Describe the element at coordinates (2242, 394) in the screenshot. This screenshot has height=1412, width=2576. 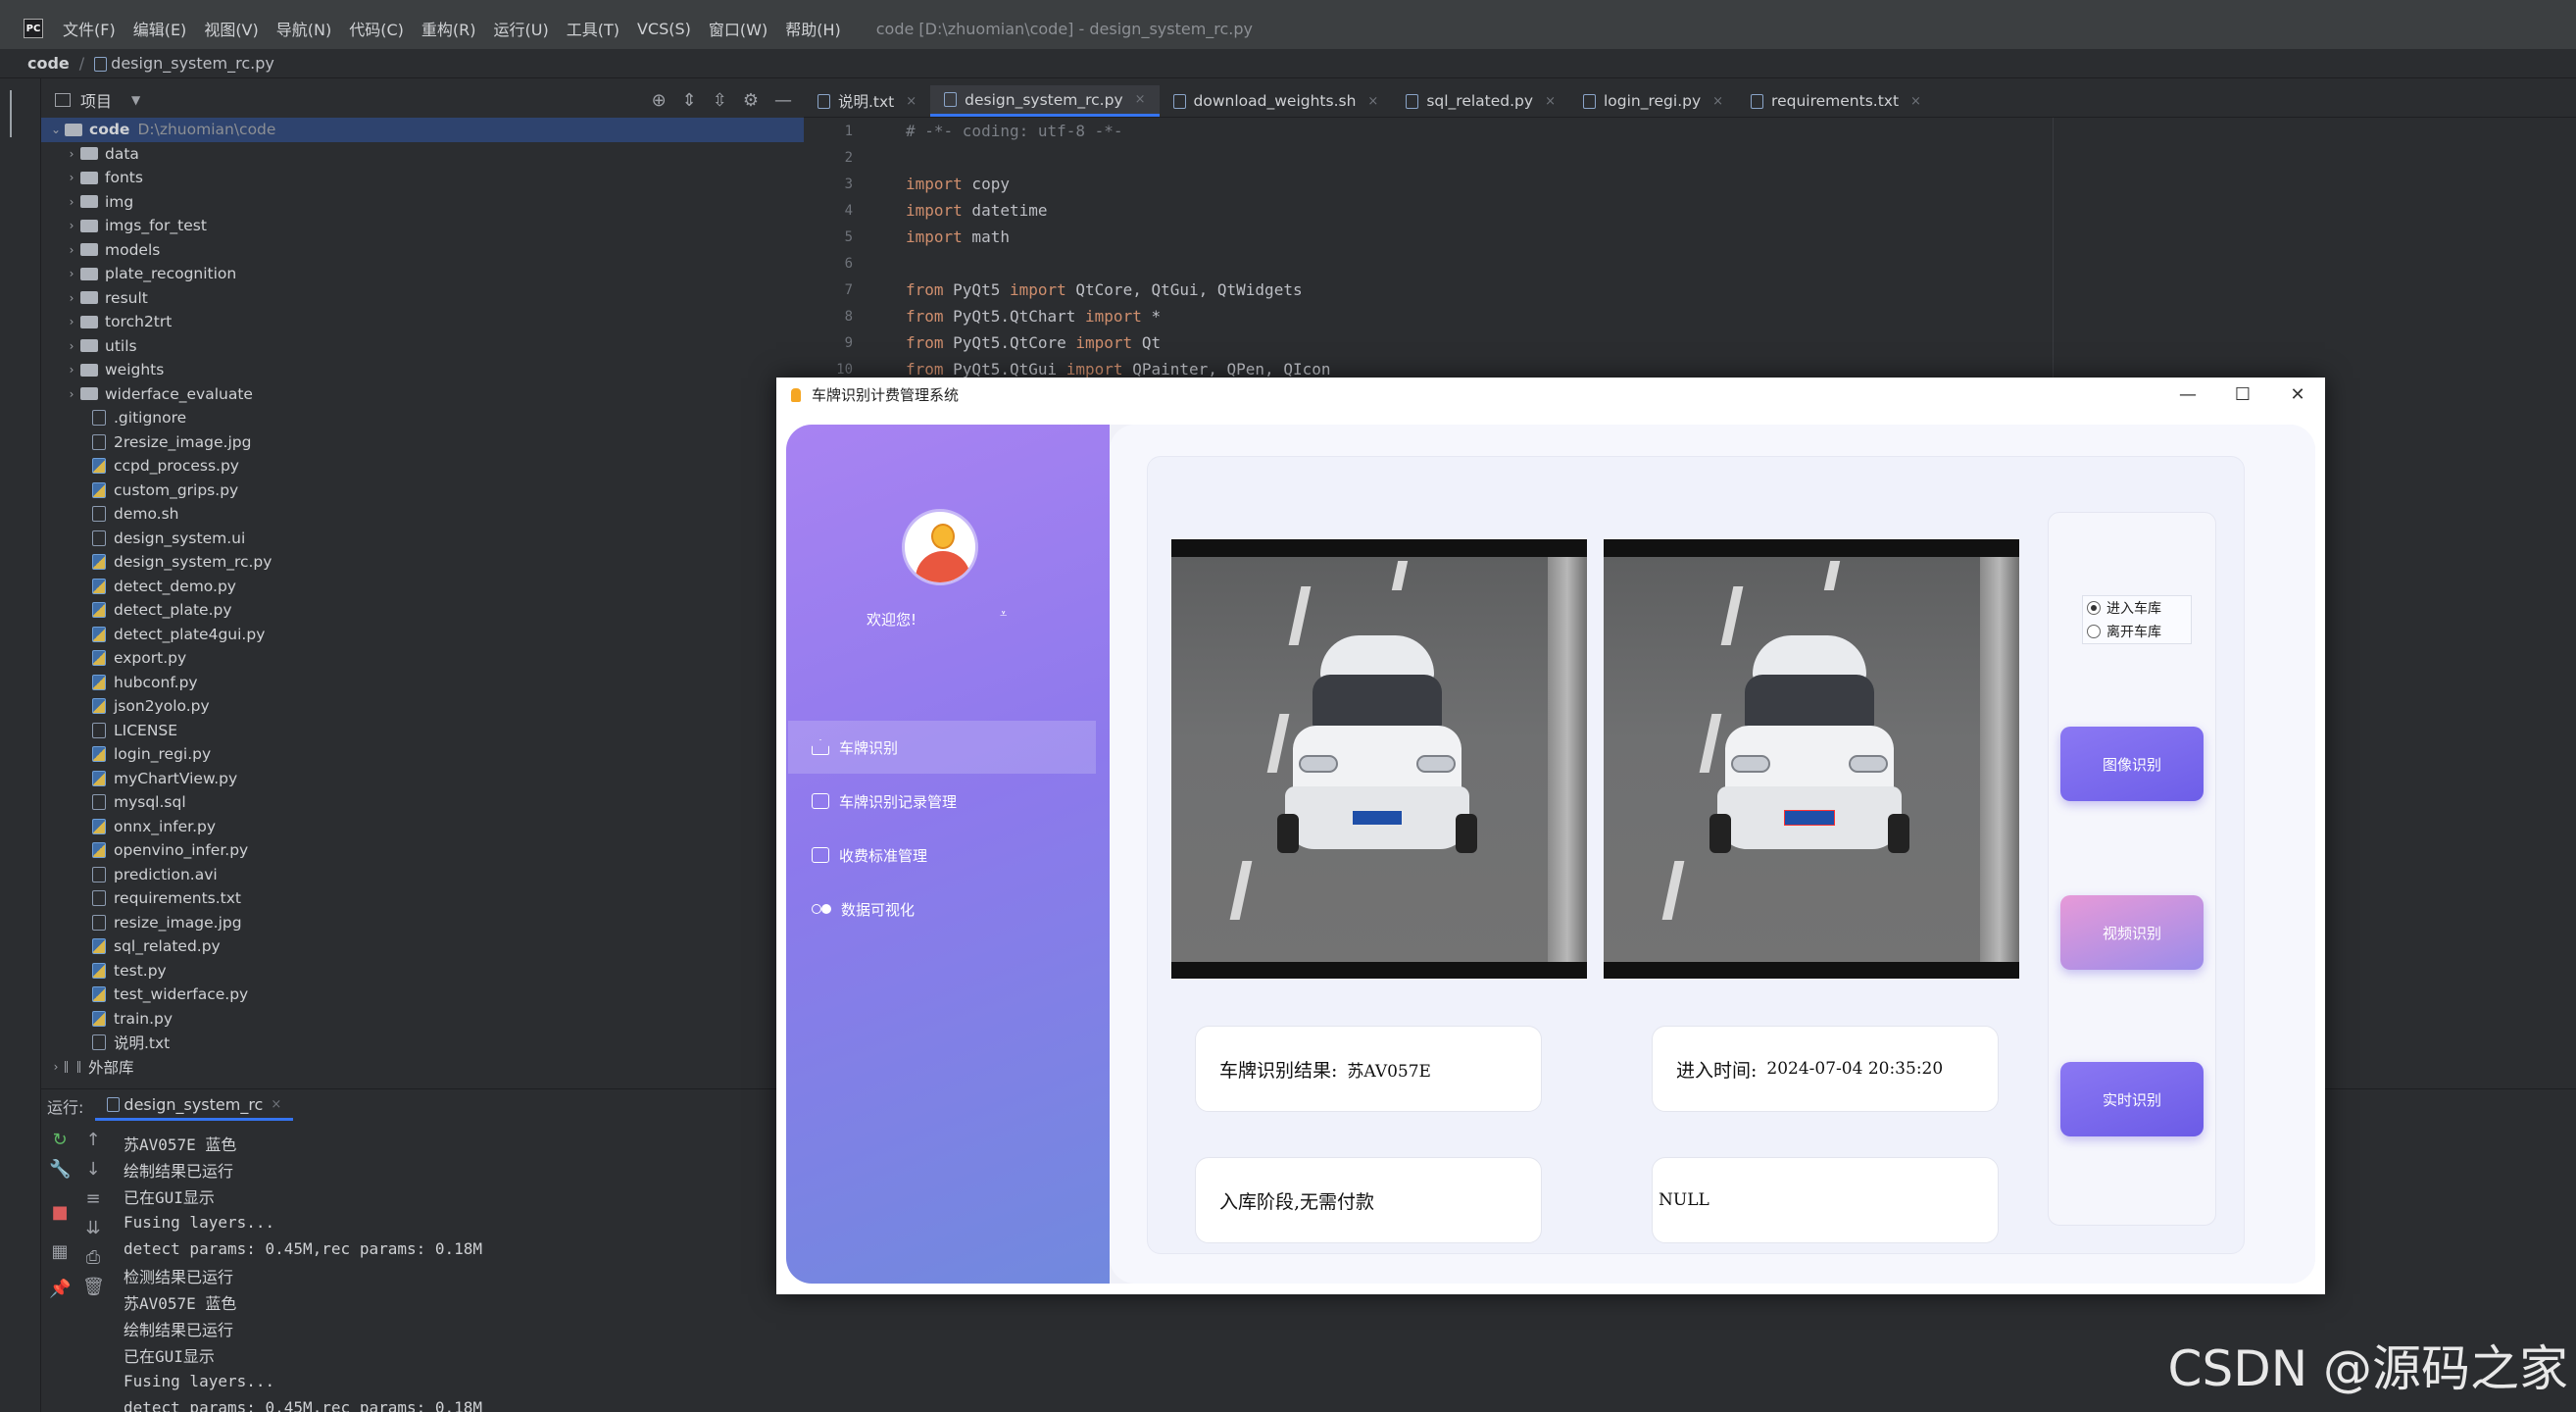
I see `maximize-button: ☐` at that location.